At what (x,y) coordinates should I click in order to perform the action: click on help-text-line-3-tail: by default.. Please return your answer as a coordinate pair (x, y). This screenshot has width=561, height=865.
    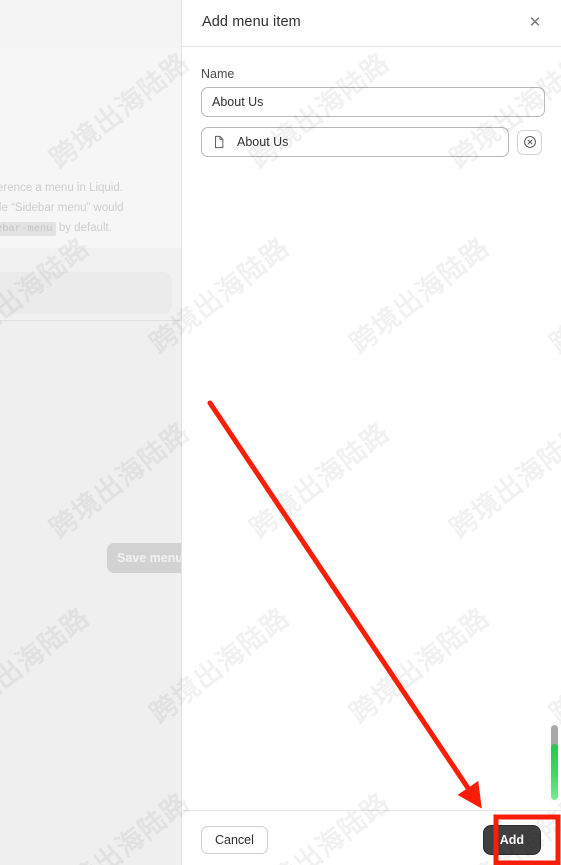
    Looking at the image, I should click on (85, 228).